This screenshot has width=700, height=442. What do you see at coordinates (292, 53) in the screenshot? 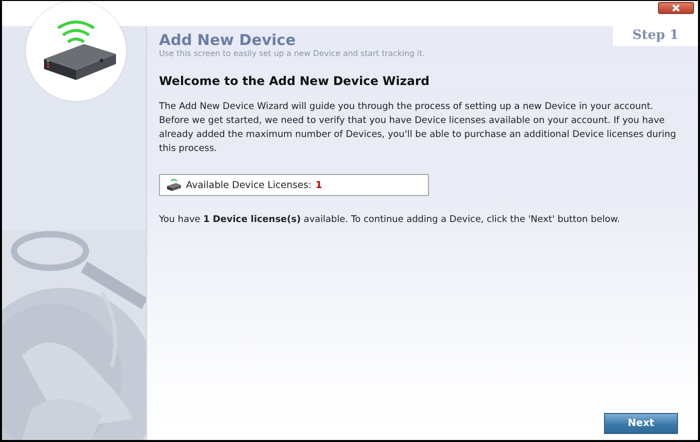
I see `page-subtitle: Use this screen to easily set up a new Device and start tracking it.` at bounding box center [292, 53].